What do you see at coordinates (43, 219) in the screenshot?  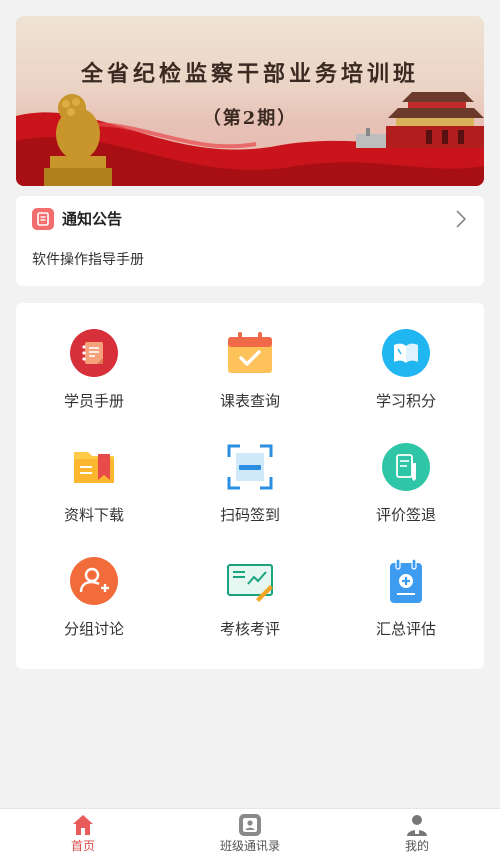 I see `notice-icon` at bounding box center [43, 219].